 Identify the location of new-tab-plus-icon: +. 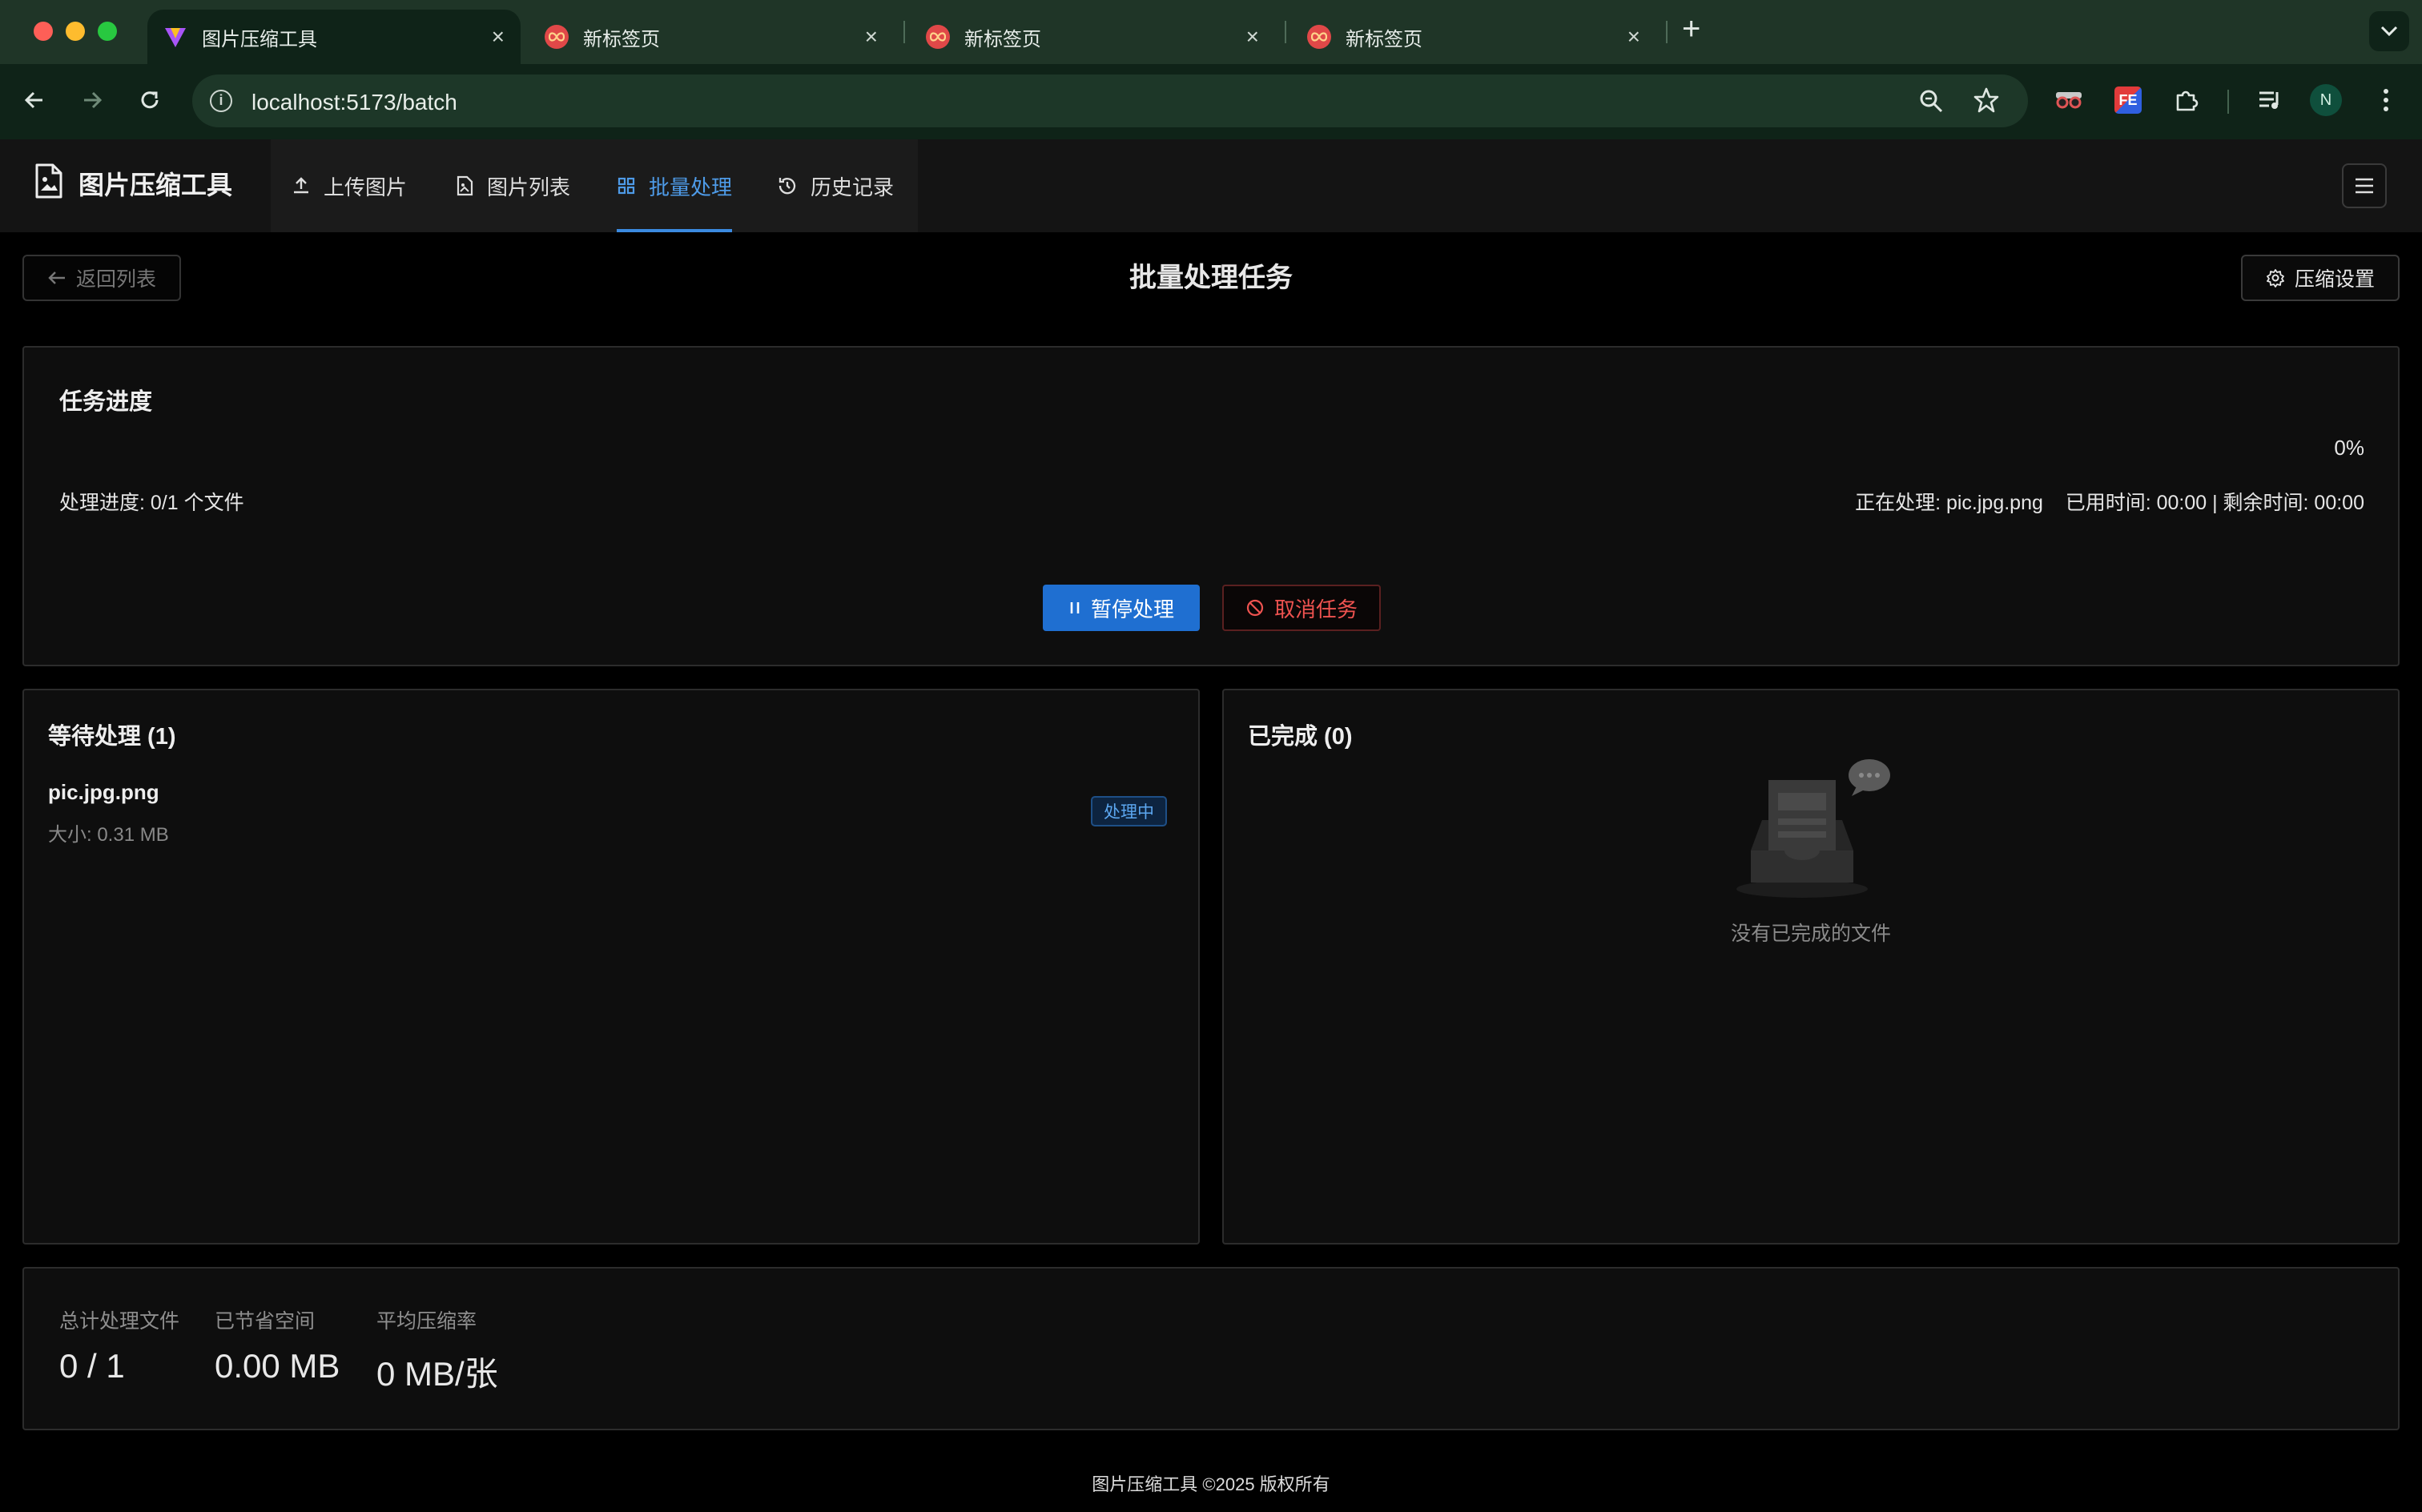
(1691, 29).